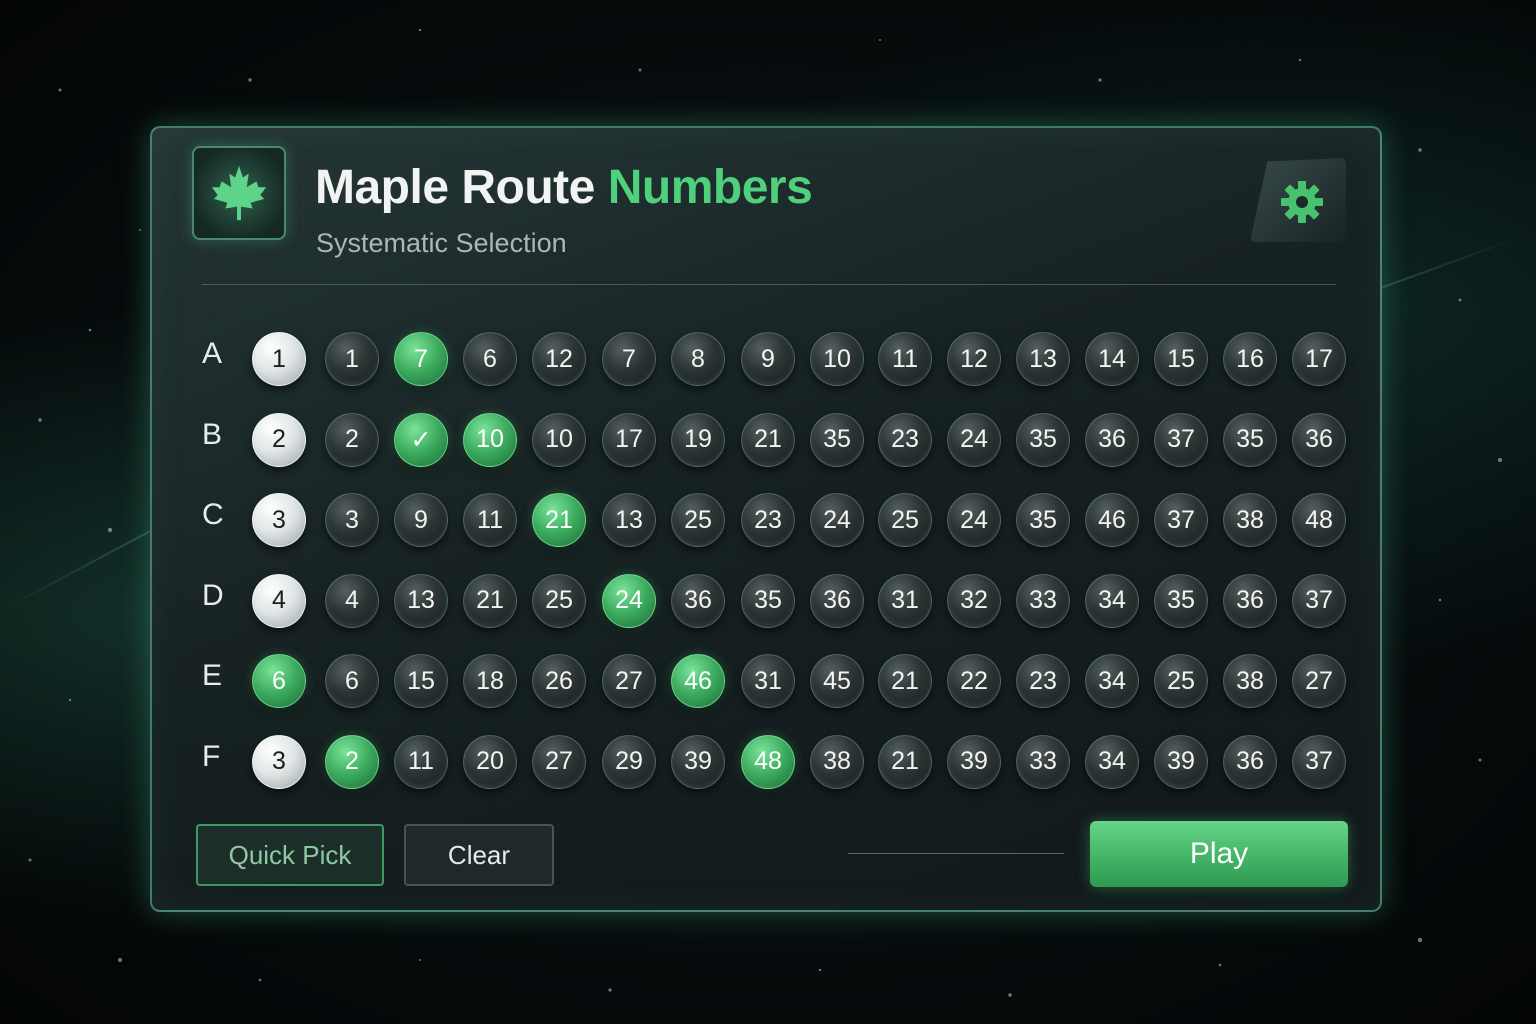 This screenshot has height=1024, width=1536. Describe the element at coordinates (698, 359) in the screenshot. I see `number-ball: 8` at that location.